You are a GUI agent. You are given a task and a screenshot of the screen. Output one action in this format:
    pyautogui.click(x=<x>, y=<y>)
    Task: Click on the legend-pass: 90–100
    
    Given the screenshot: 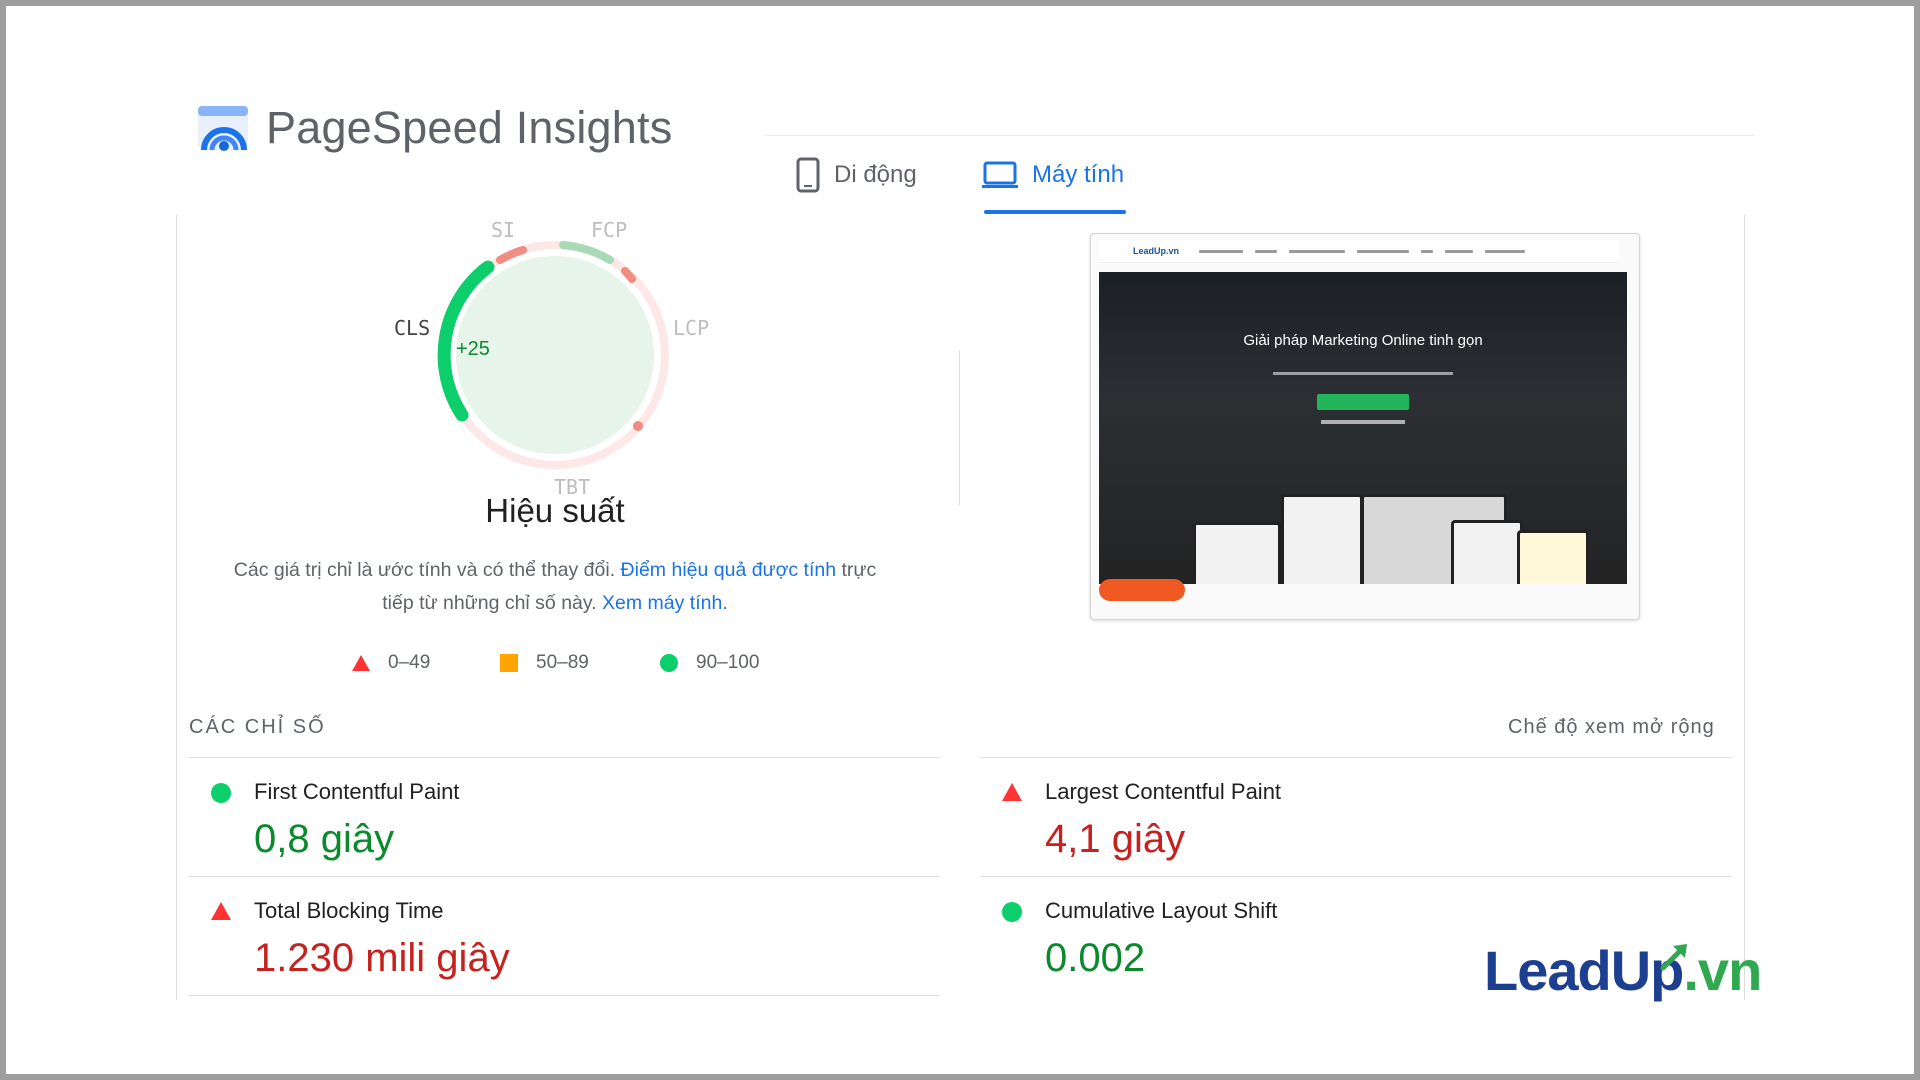 What is the action you would take?
    pyautogui.click(x=709, y=663)
    